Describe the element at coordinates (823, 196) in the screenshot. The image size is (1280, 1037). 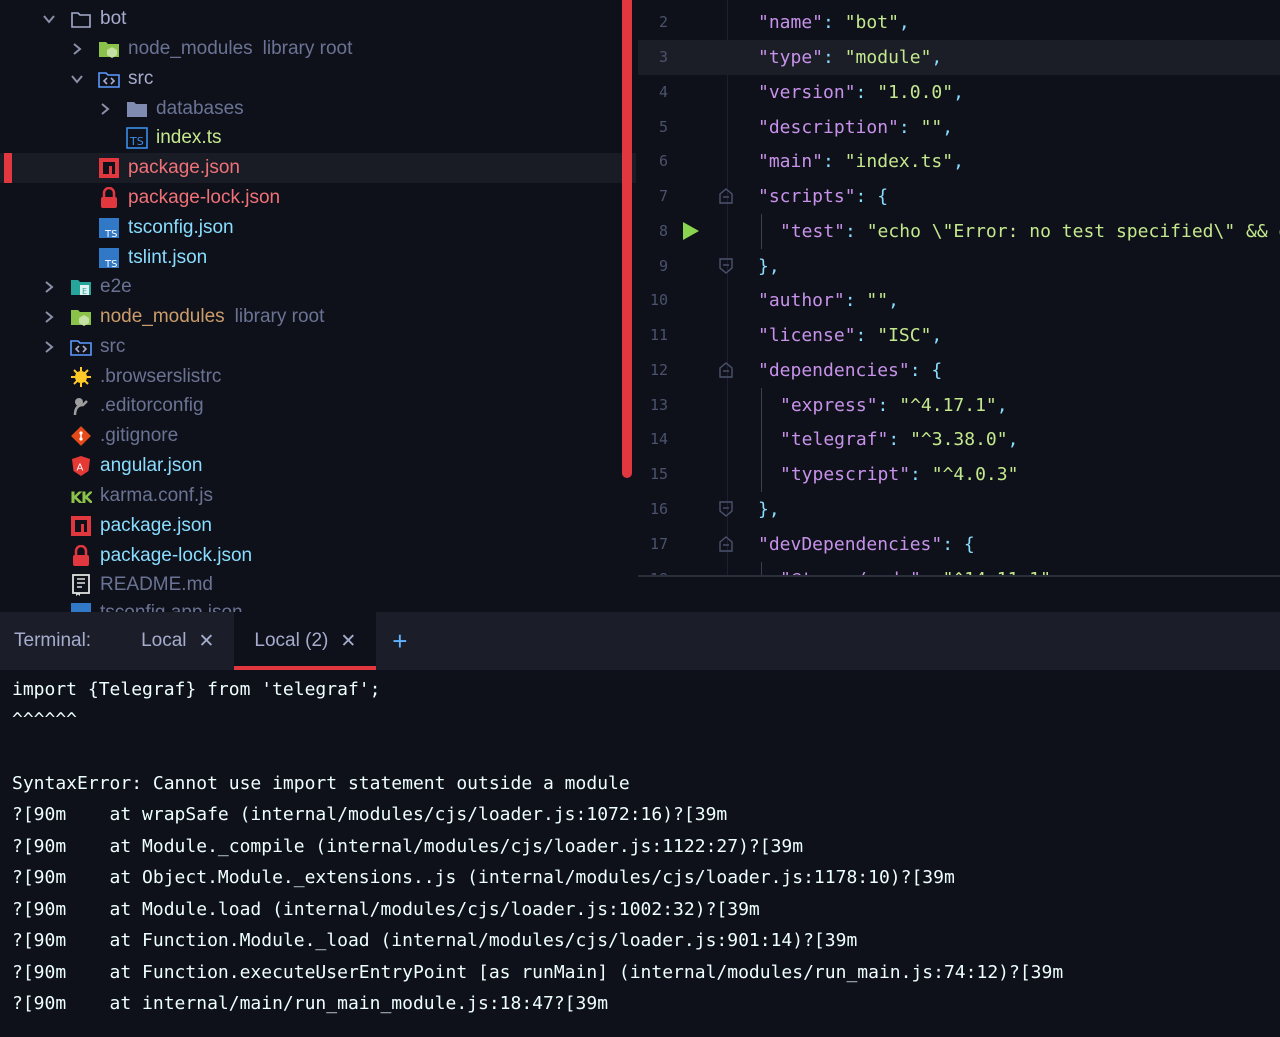
I see `code-text: "scripts": {` at that location.